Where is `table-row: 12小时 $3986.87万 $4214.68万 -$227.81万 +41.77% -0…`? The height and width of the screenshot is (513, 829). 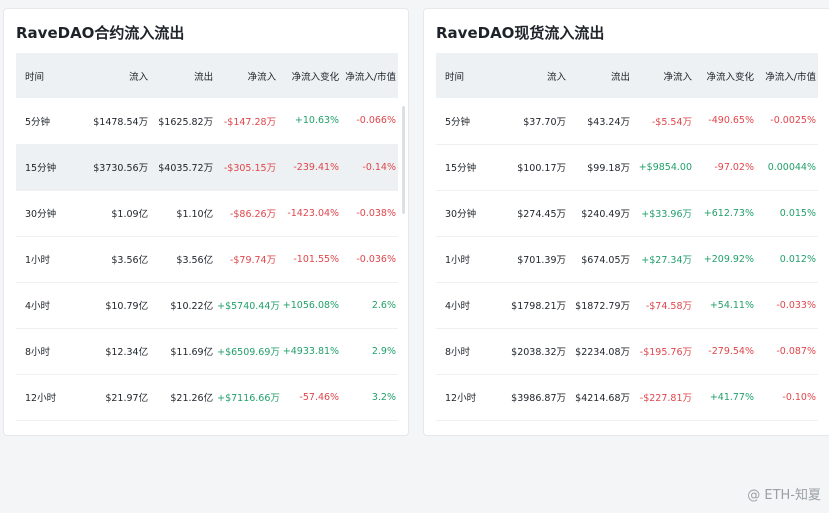 table-row: 12小时 $3986.87万 $4214.68万 -$227.81万 +41.77% -0… is located at coordinates (627, 397).